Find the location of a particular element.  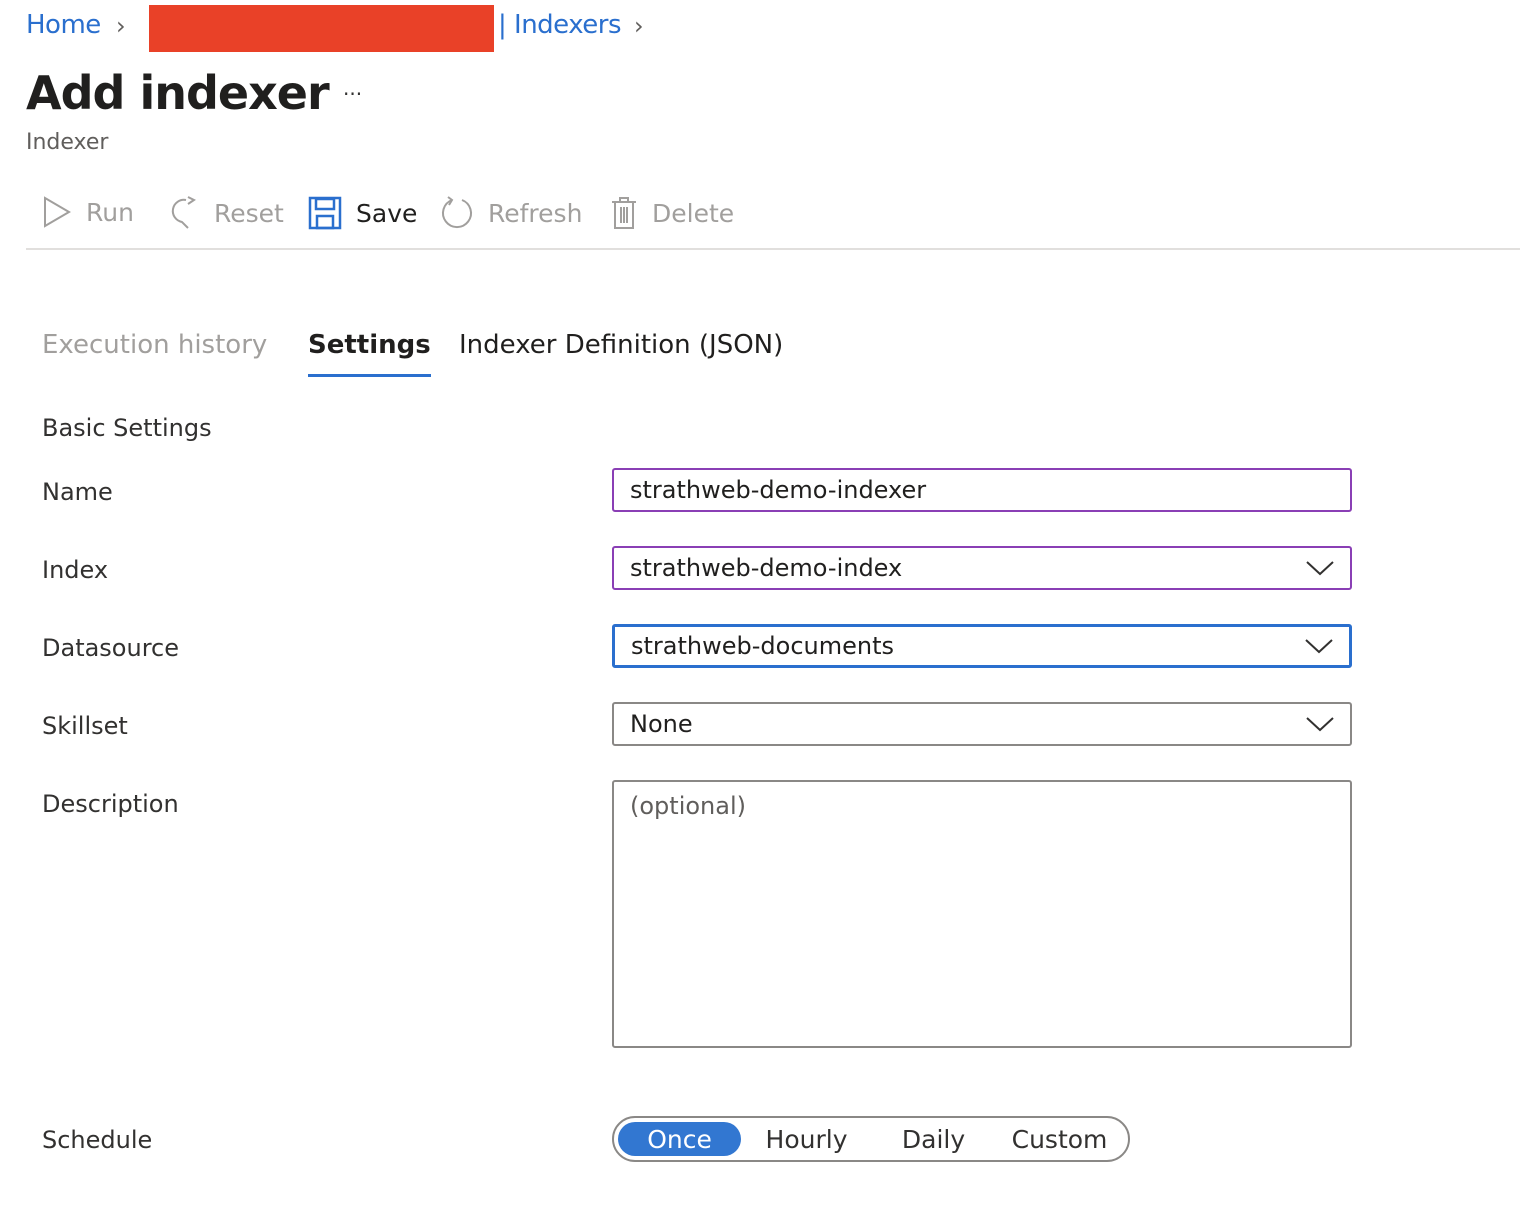

play-icon is located at coordinates (57, 212).